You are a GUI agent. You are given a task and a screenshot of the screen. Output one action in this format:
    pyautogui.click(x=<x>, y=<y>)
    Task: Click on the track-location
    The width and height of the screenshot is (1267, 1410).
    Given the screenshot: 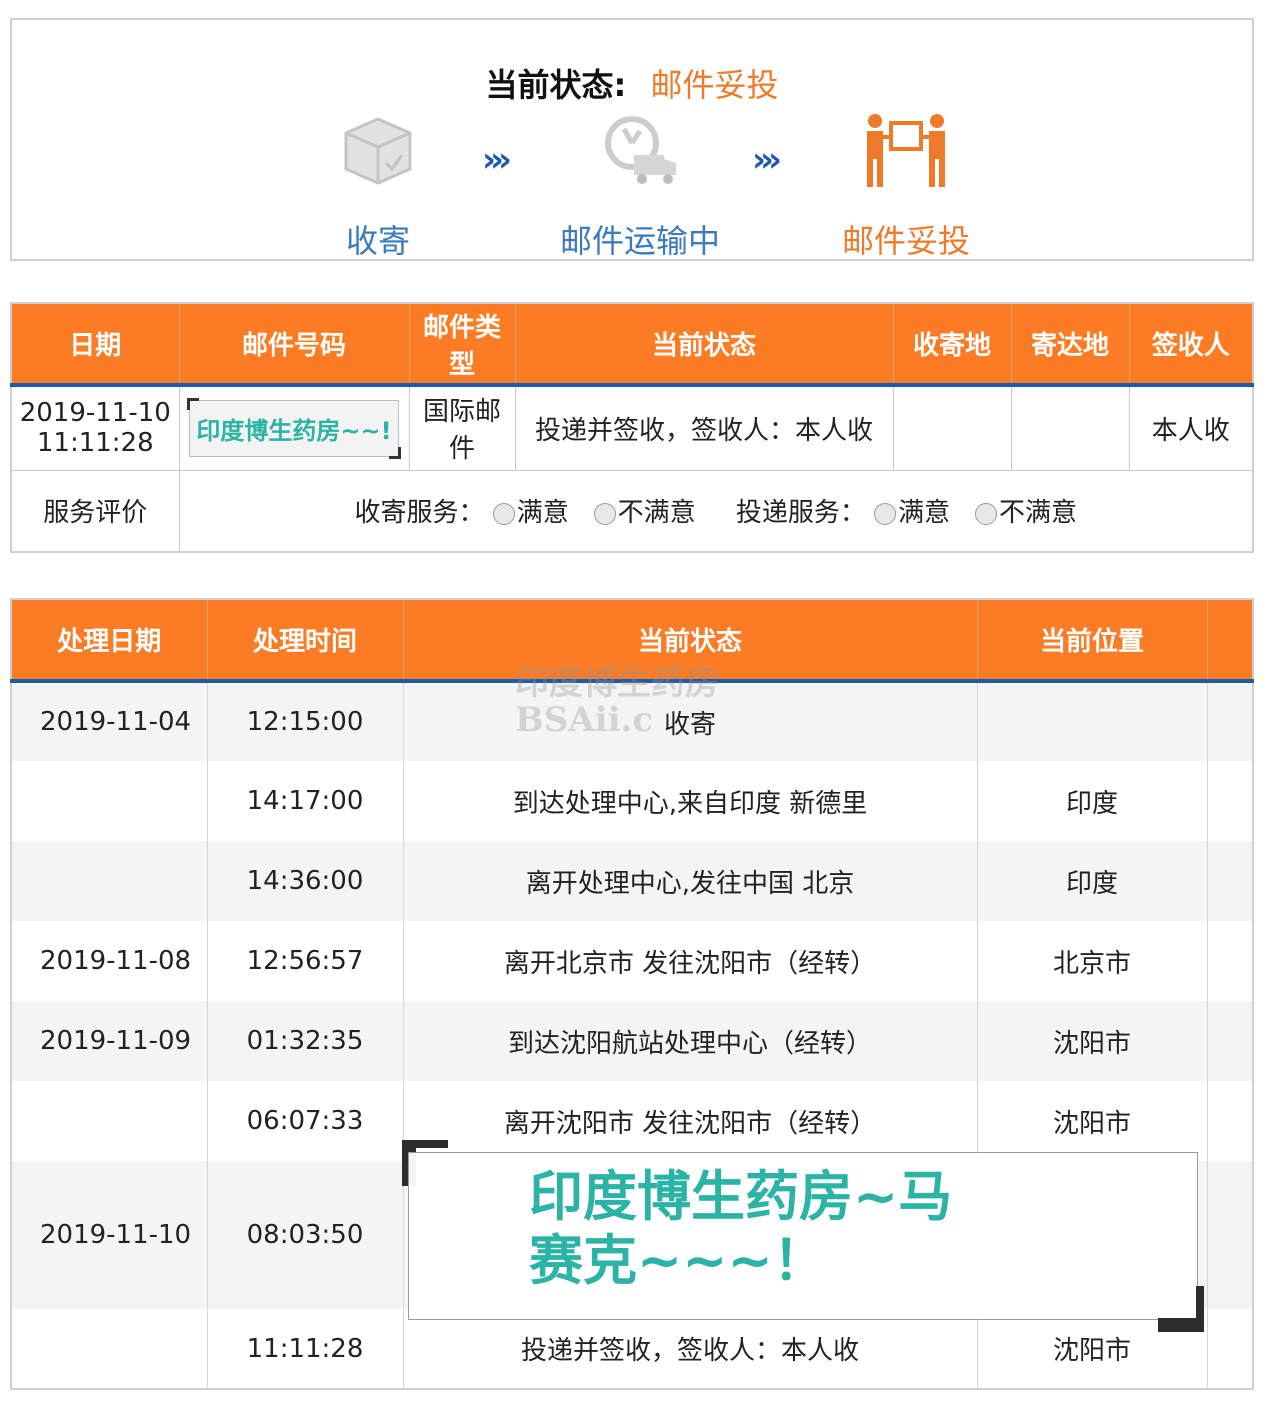 What is the action you would take?
    pyautogui.click(x=1092, y=721)
    